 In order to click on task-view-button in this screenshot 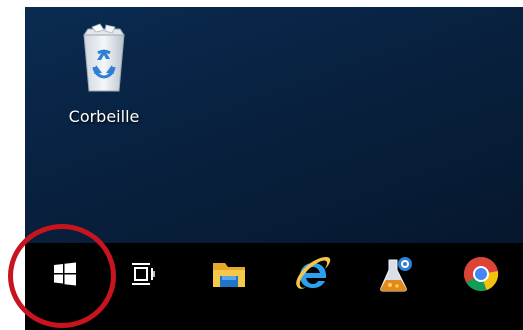, I will do `click(143, 274)`.